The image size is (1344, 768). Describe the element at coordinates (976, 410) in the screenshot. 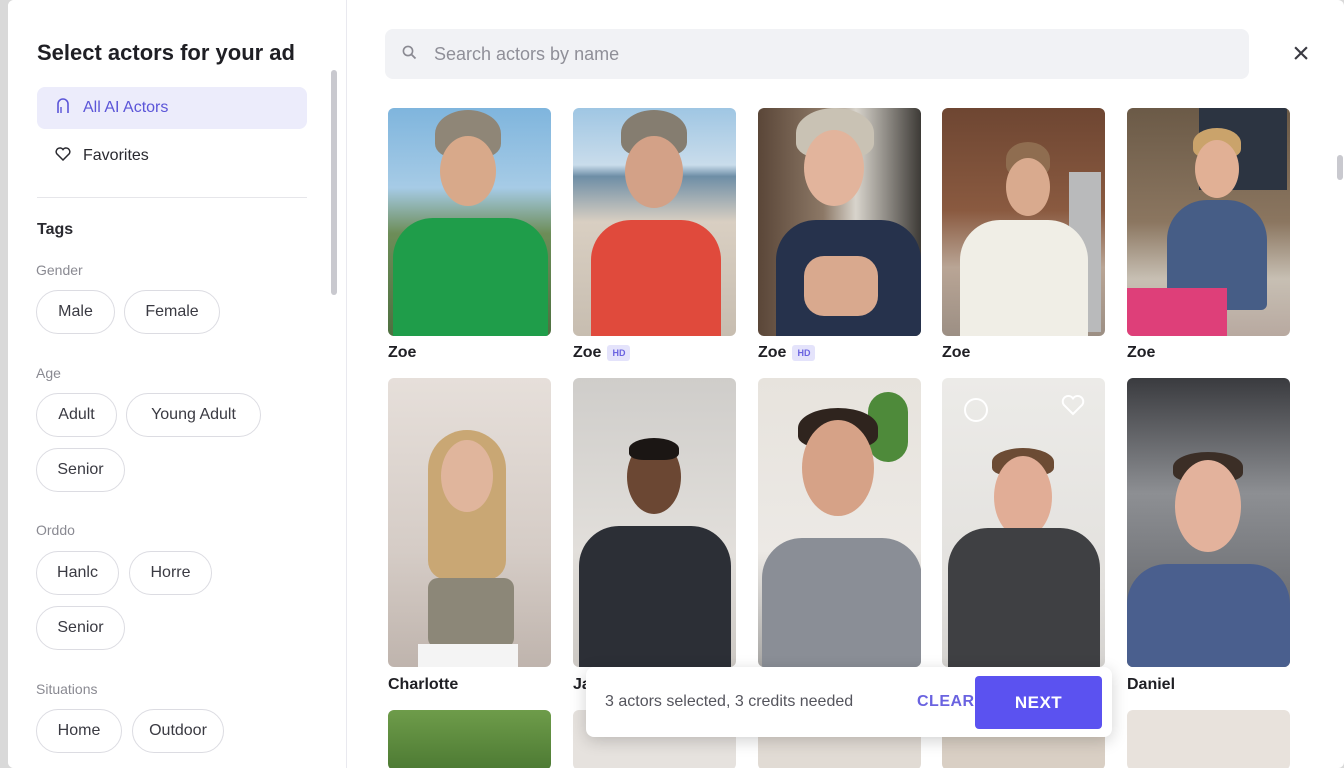

I see `select-circle-icon` at that location.